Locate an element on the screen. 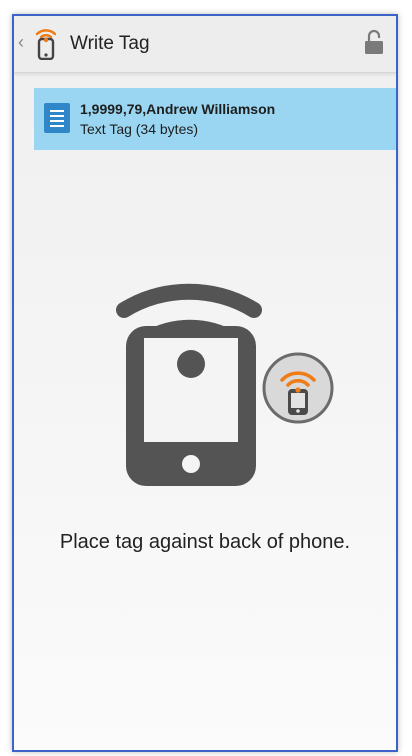 This screenshot has width=412, height=756. signal-arc-outer is located at coordinates (189, 300).